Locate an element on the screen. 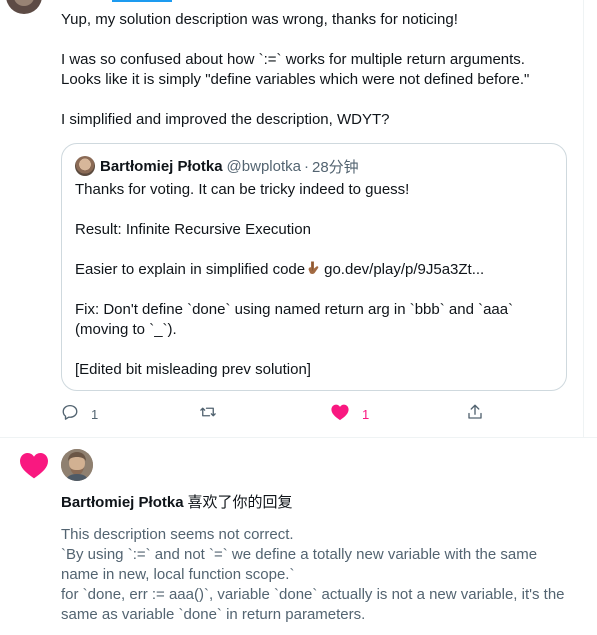  pointing-down-emoji-icon is located at coordinates (314, 268).